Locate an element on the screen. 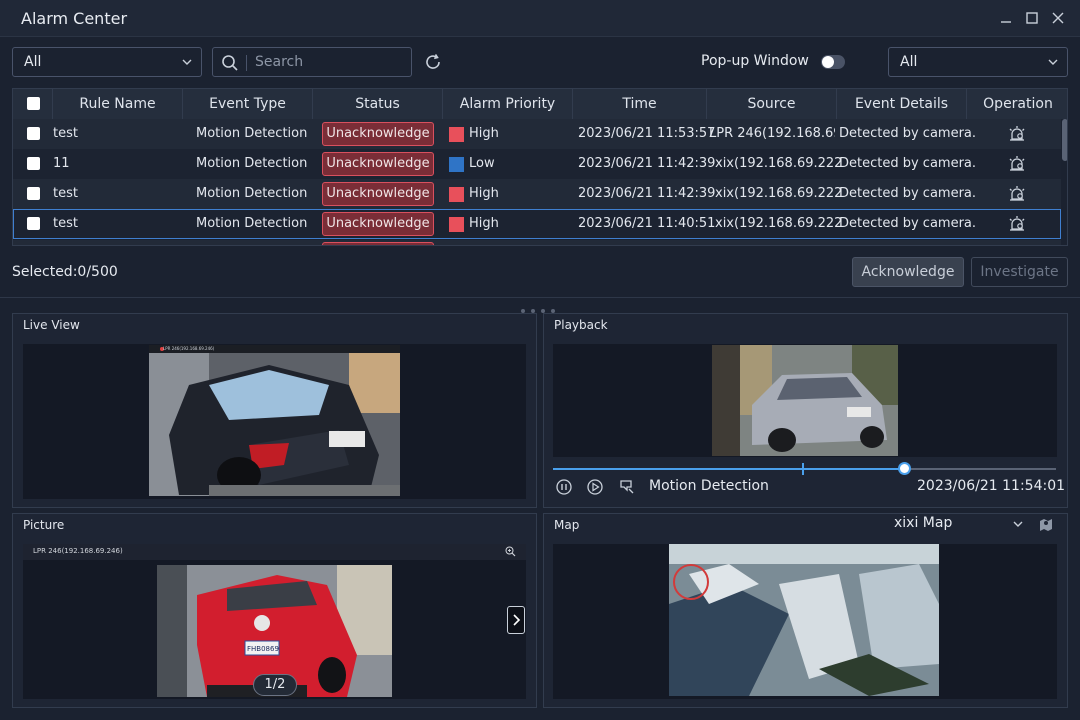 This screenshot has height=720, width=1080. col-operation: Operation is located at coordinates (1018, 104).